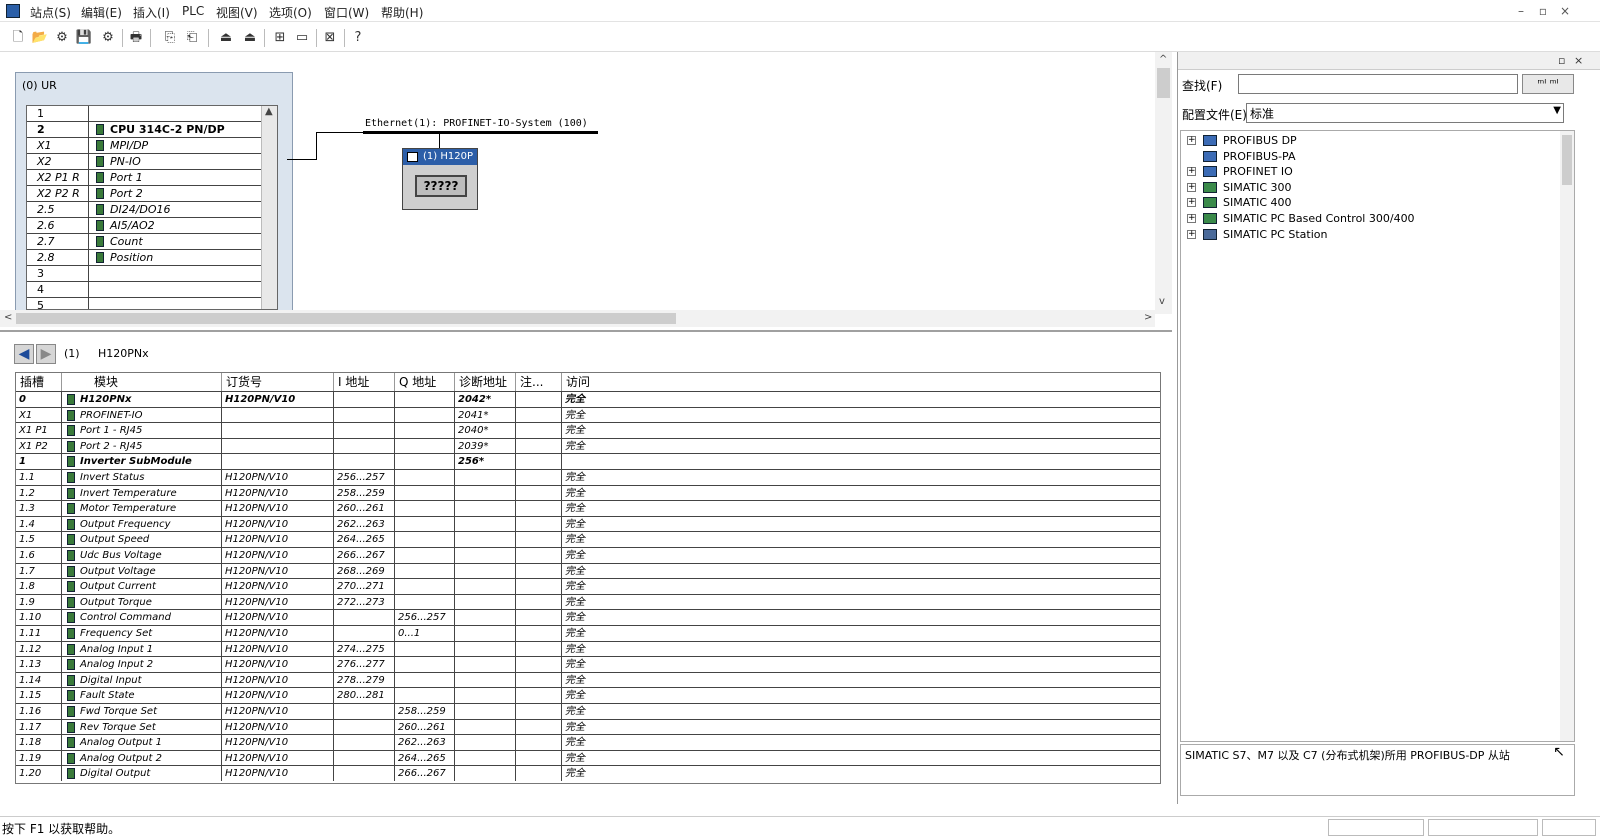  I want to click on save-compile-icon: ⚙, so click(108, 38).